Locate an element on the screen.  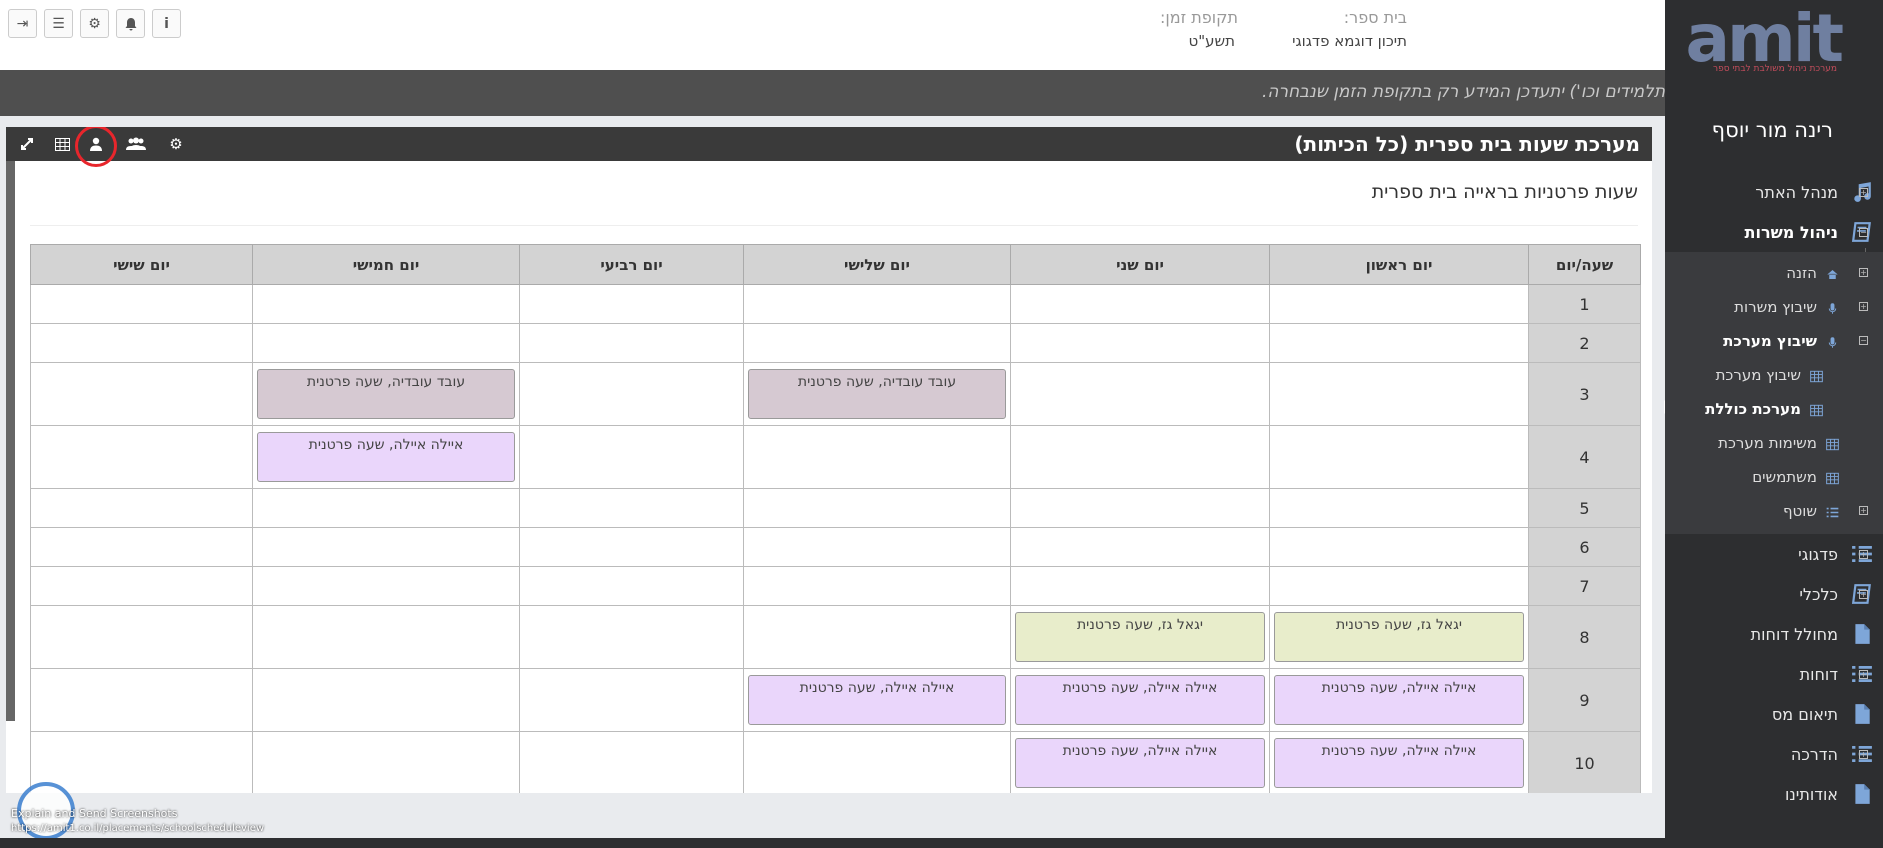
sidebar-item-b-6: אודותינו is located at coordinates (1774, 794).